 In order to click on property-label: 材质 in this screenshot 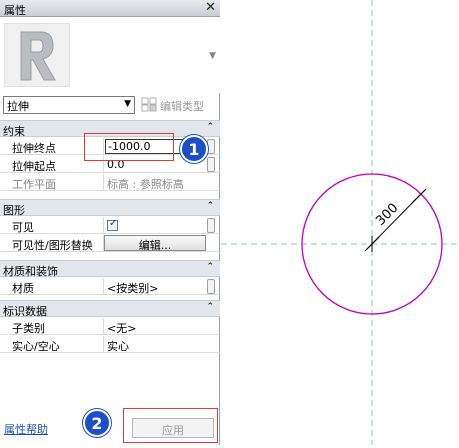, I will do `click(23, 288)`.